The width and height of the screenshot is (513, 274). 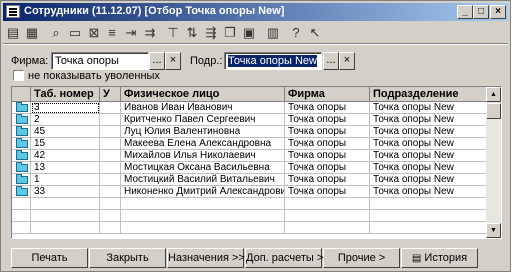 What do you see at coordinates (94, 33) in the screenshot?
I see `delete-icon: ⊠` at bounding box center [94, 33].